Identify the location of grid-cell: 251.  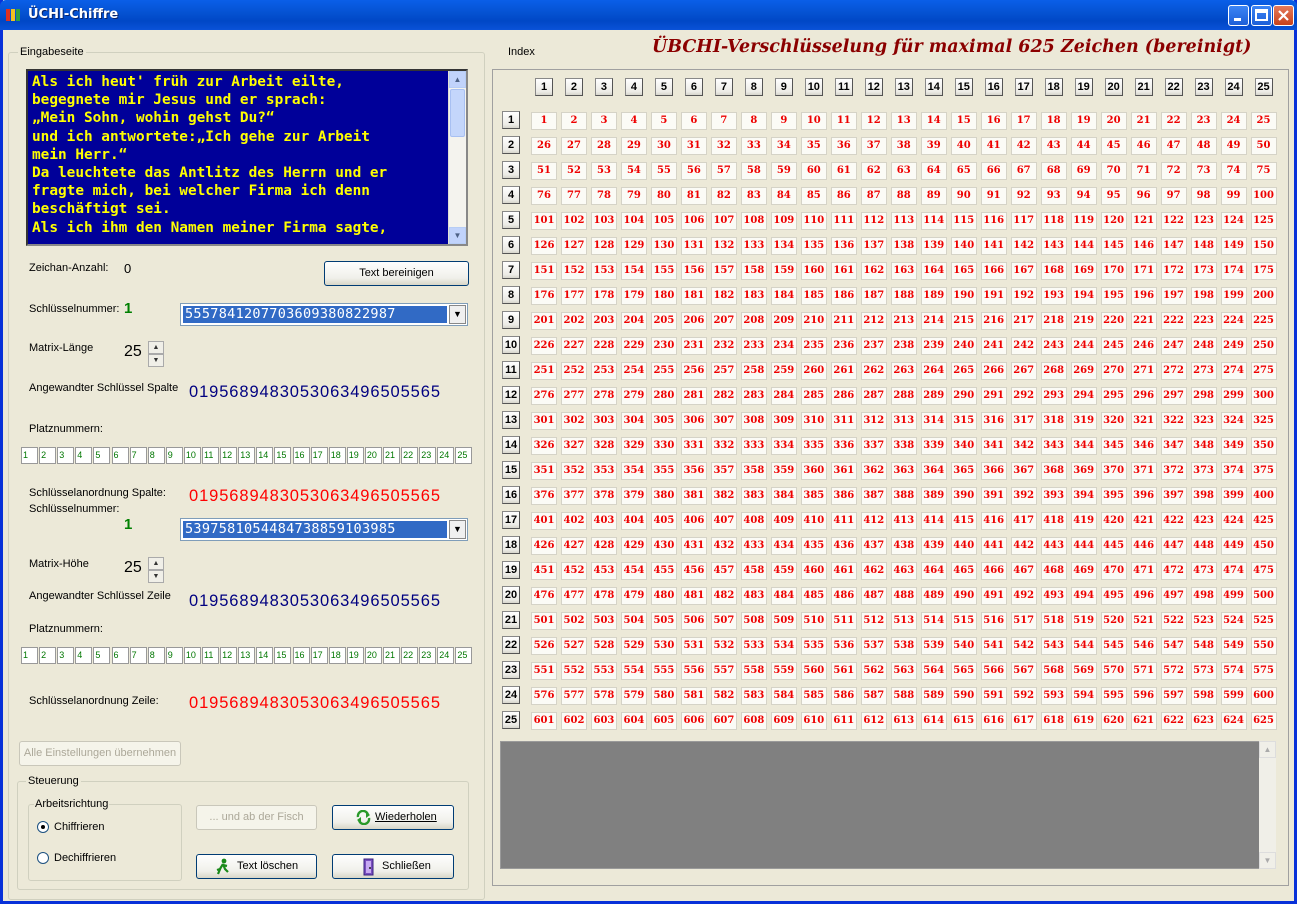
(544, 371).